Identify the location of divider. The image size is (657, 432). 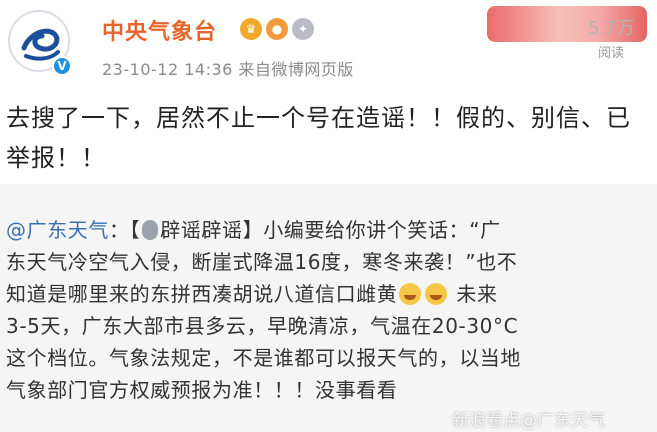
(328, 191).